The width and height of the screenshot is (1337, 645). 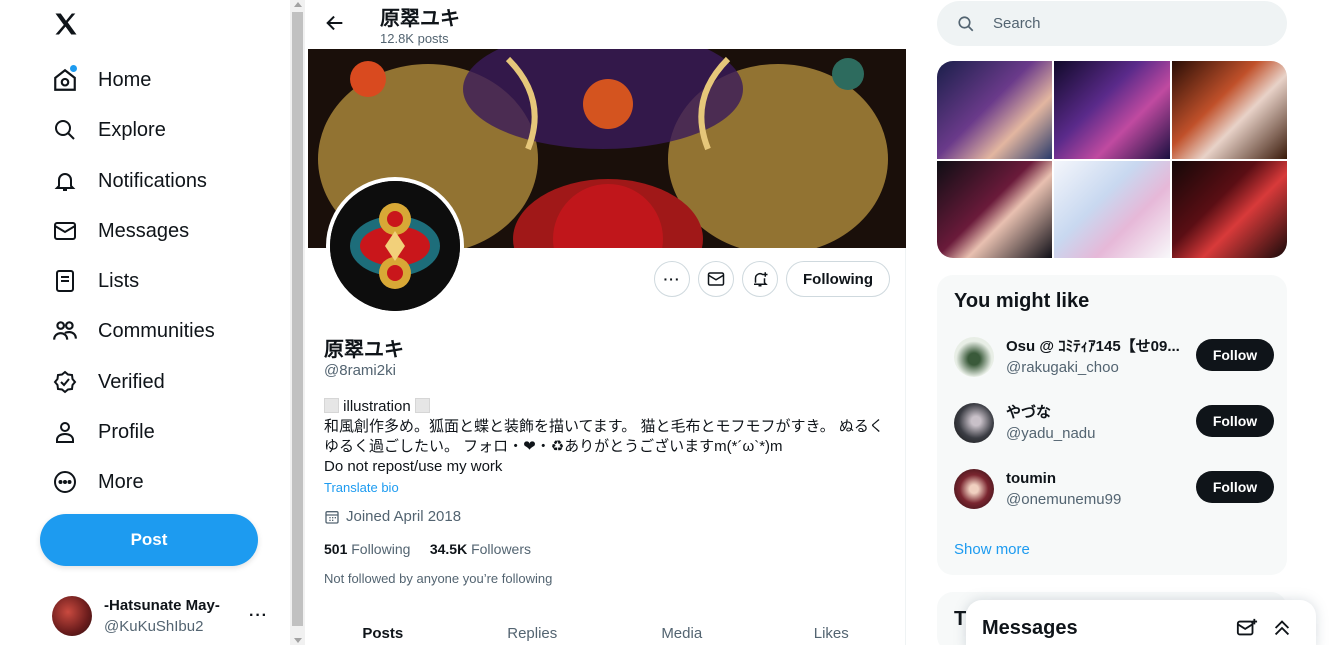 I want to click on nav-label-more: More, so click(x=121, y=481).